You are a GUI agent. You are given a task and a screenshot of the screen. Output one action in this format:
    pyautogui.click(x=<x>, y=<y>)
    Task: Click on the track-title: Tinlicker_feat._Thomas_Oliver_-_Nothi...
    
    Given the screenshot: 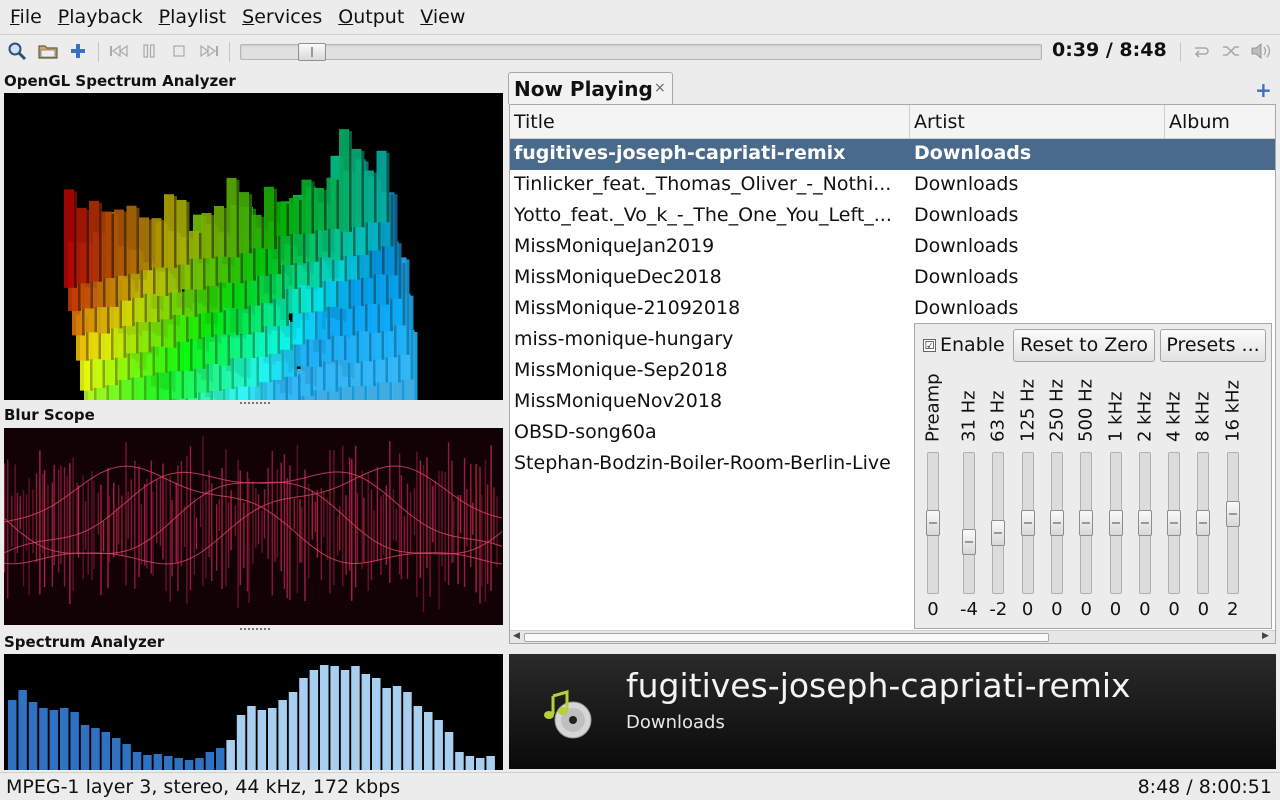 What is the action you would take?
    pyautogui.click(x=703, y=184)
    